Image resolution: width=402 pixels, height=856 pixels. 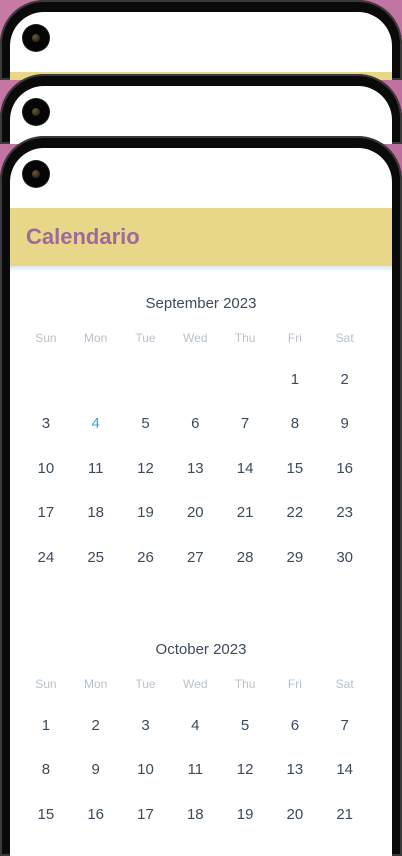 I want to click on day-cell: 23, so click(x=345, y=513).